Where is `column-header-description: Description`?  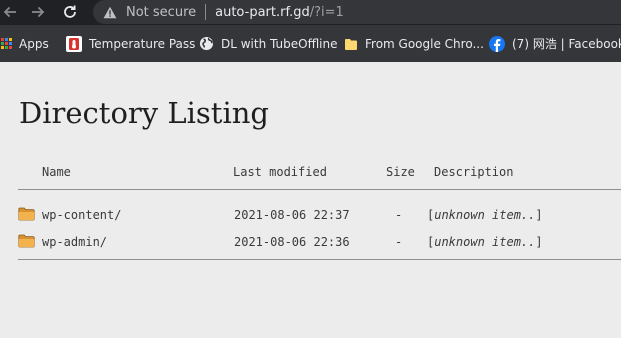
column-header-description: Description is located at coordinates (473, 172).